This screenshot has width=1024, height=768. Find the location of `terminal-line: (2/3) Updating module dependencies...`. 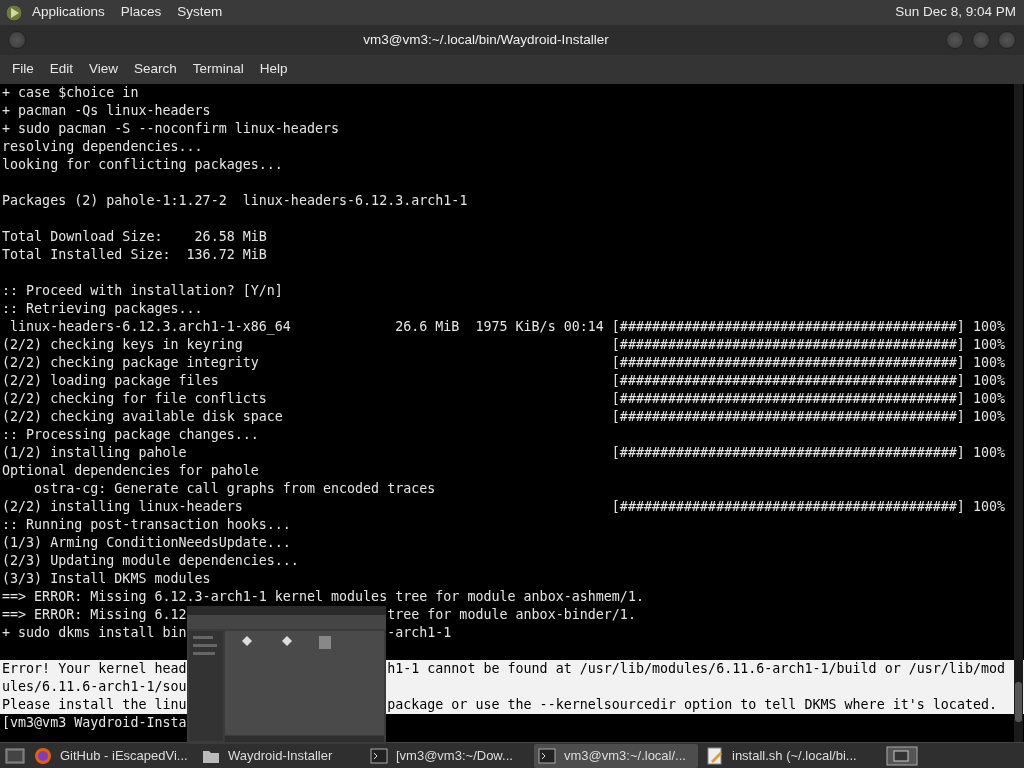

terminal-line: (2/3) Updating module dependencies... is located at coordinates (150, 561).